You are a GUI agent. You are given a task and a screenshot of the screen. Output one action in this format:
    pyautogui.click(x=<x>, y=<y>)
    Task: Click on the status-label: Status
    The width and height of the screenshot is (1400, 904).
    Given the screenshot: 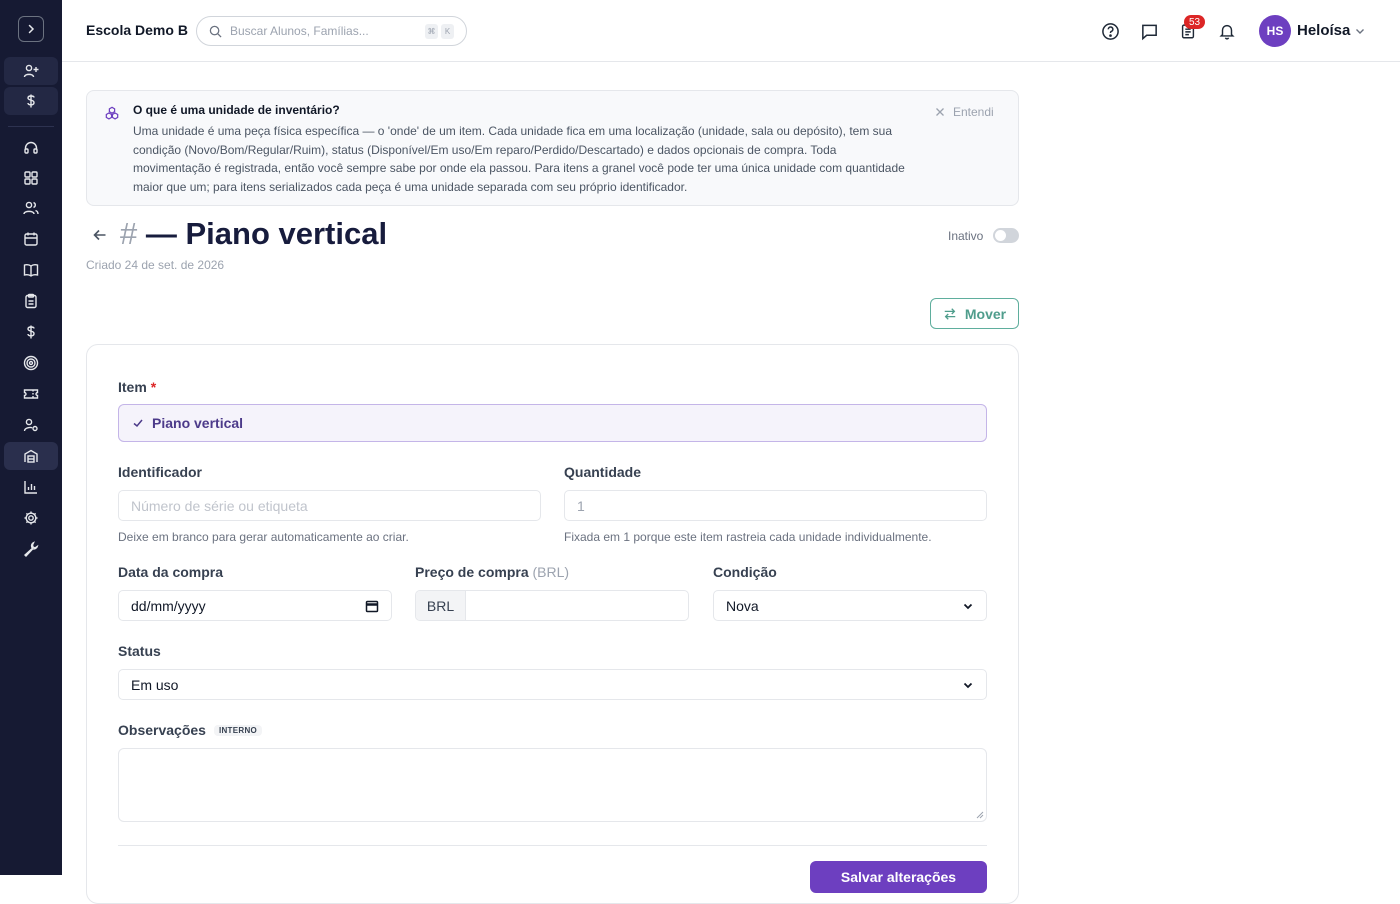 What is the action you would take?
    pyautogui.click(x=139, y=651)
    